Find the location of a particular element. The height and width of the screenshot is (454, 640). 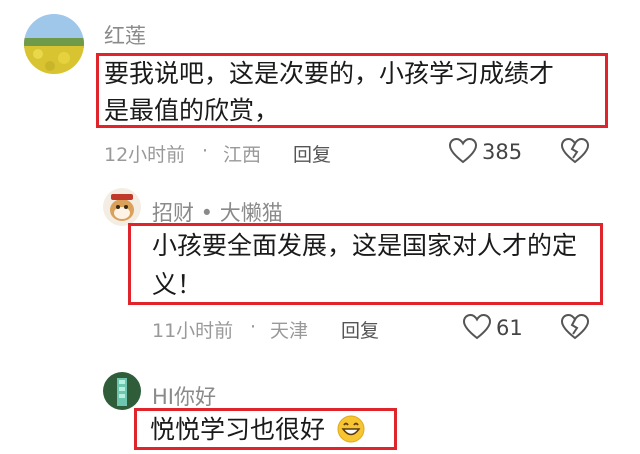

comment-text-line: 悦悦学习也很好 is located at coordinates (238, 429).